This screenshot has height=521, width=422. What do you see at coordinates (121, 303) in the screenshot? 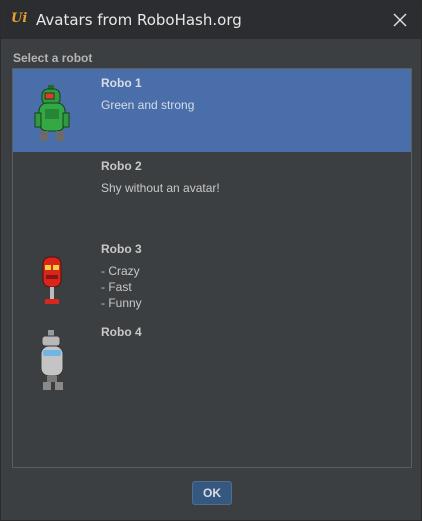
I see `robot-description-line: - Funny` at bounding box center [121, 303].